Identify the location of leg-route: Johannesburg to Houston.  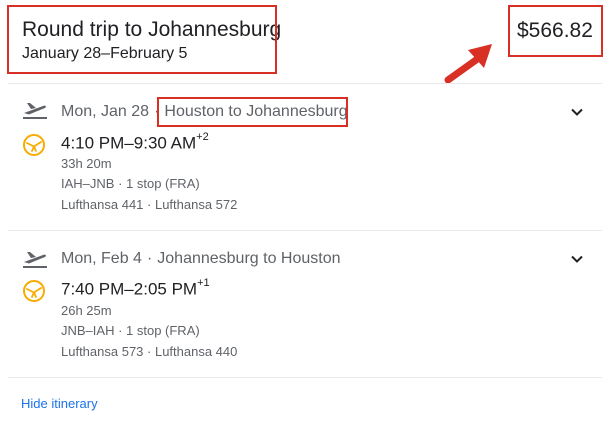
(249, 258).